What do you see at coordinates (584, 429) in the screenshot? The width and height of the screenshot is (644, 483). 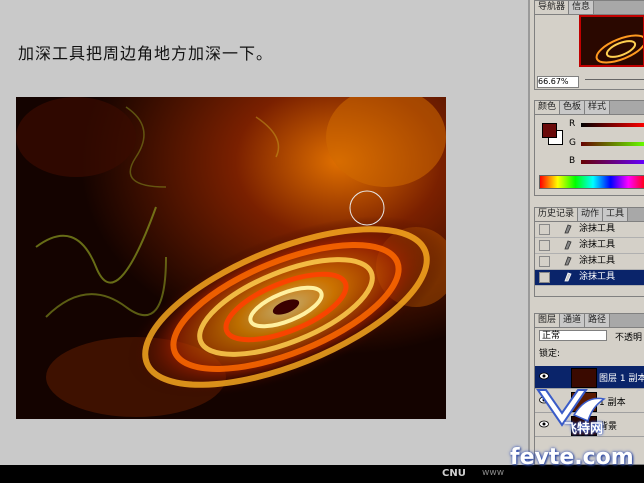 I see `watermark-text: 飞特网` at bounding box center [584, 429].